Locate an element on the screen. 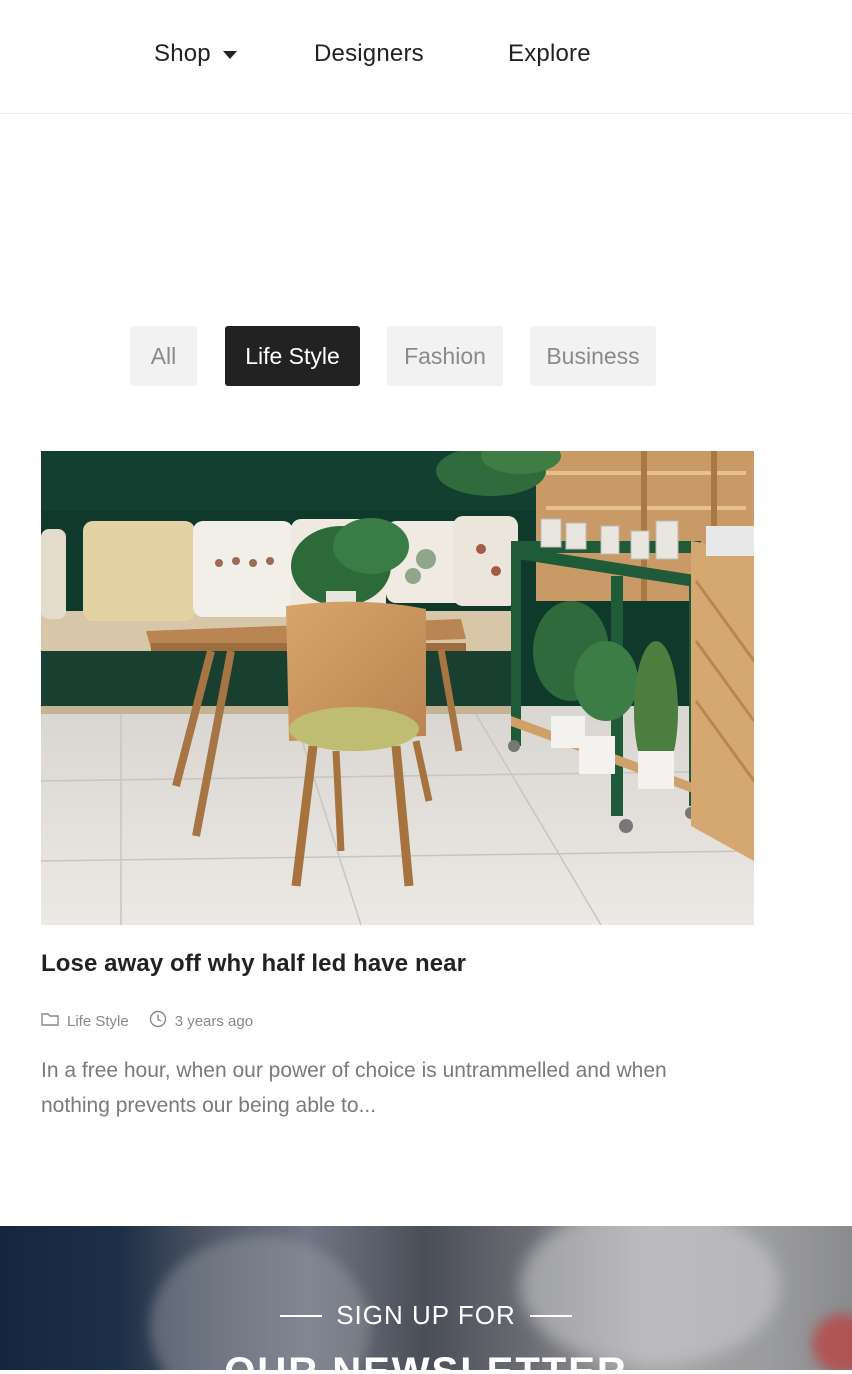 The width and height of the screenshot is (852, 1374). filter-tab-life-style: Life Style is located at coordinates (292, 356).